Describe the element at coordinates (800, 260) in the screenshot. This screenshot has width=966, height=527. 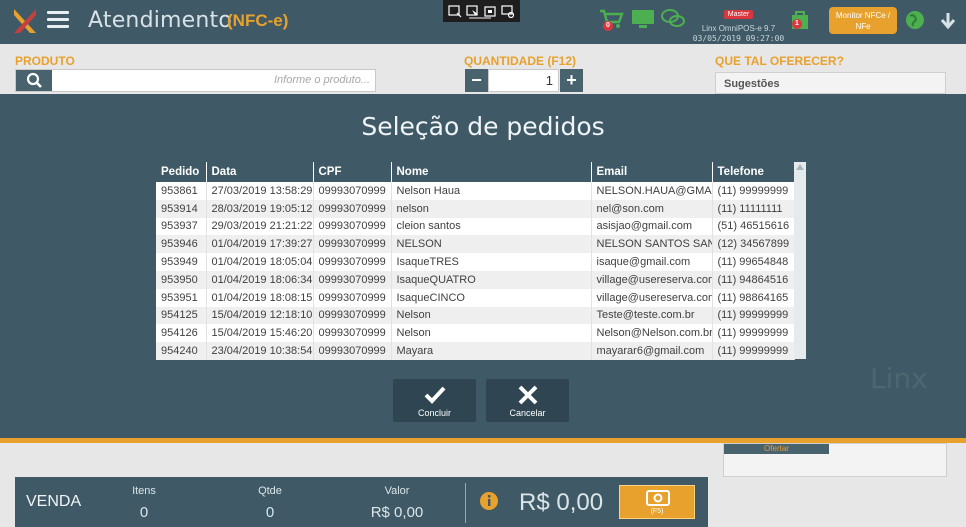
I see `table-scrollbar` at that location.